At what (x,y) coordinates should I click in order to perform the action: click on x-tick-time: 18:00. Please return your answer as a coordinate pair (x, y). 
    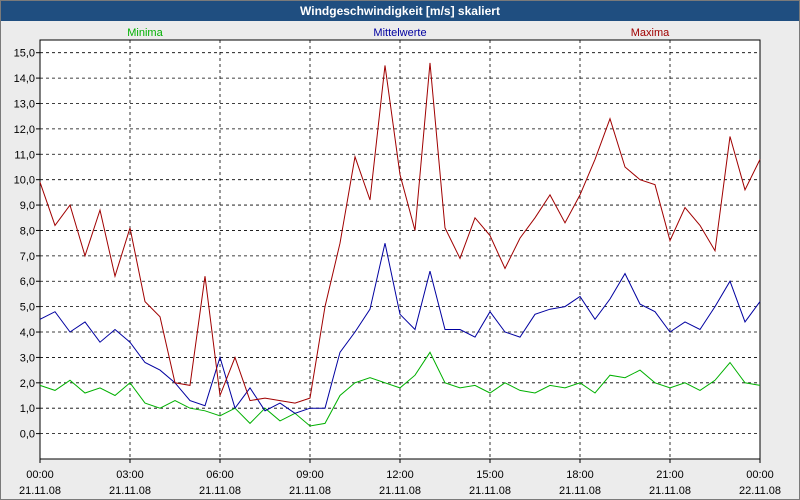
    Looking at the image, I should click on (580, 475).